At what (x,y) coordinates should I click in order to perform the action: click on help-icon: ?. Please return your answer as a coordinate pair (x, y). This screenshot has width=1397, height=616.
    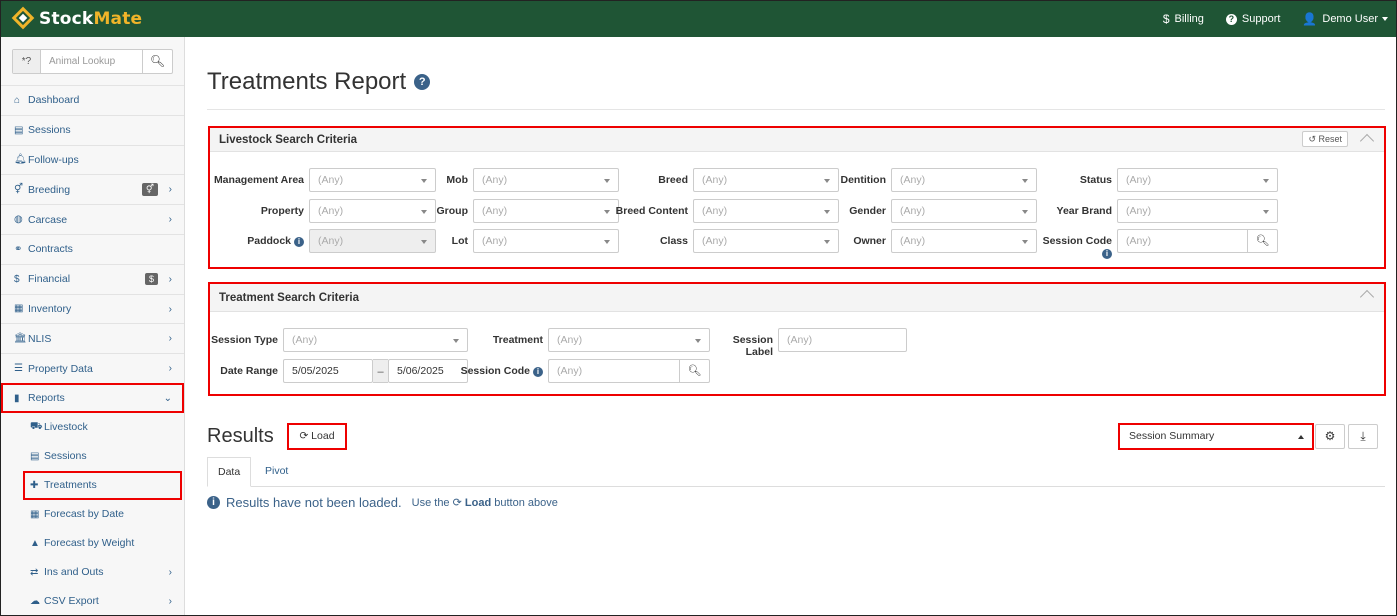
    Looking at the image, I should click on (422, 82).